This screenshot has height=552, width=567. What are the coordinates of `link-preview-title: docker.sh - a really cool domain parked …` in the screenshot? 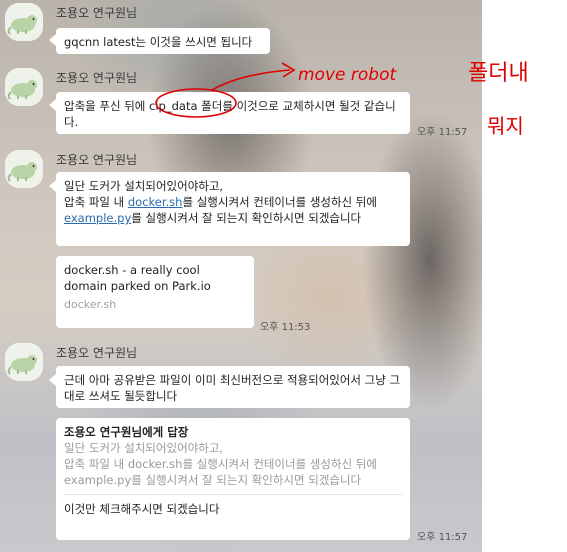 It's located at (137, 278).